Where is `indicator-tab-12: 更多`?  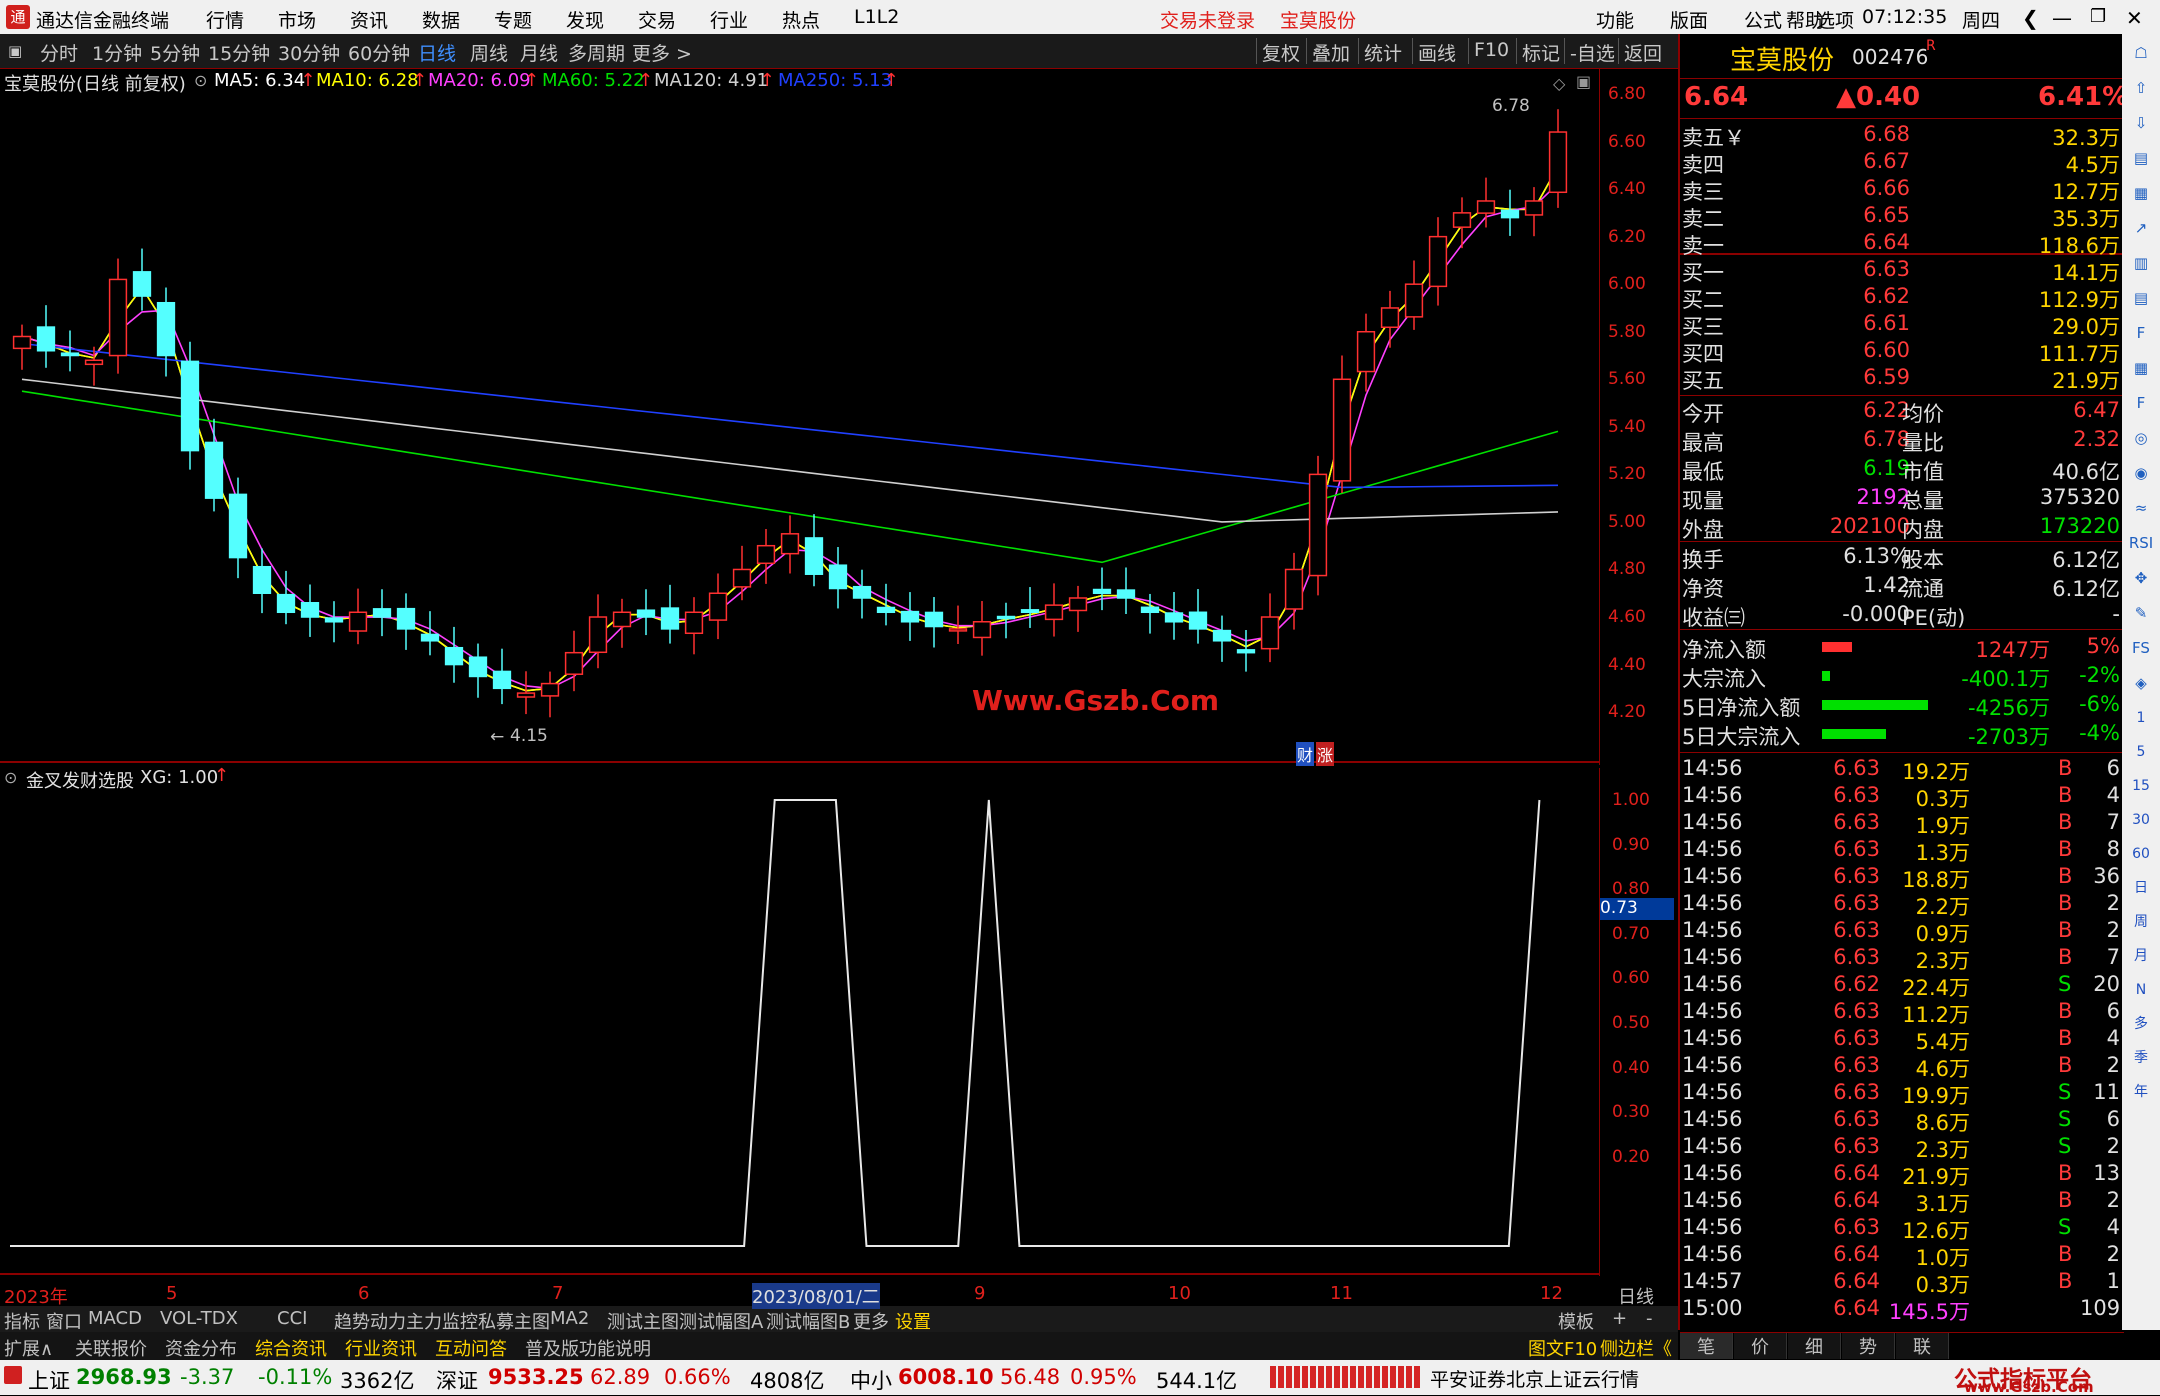
indicator-tab-12: 更多 is located at coordinates (871, 1321).